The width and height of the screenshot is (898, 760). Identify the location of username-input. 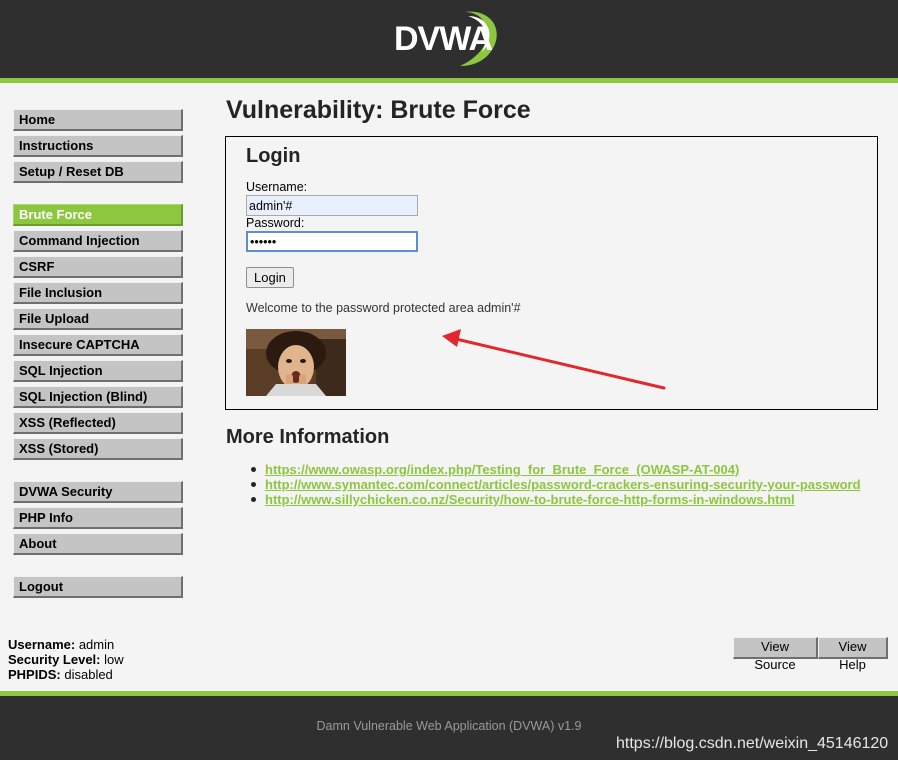
(332, 205).